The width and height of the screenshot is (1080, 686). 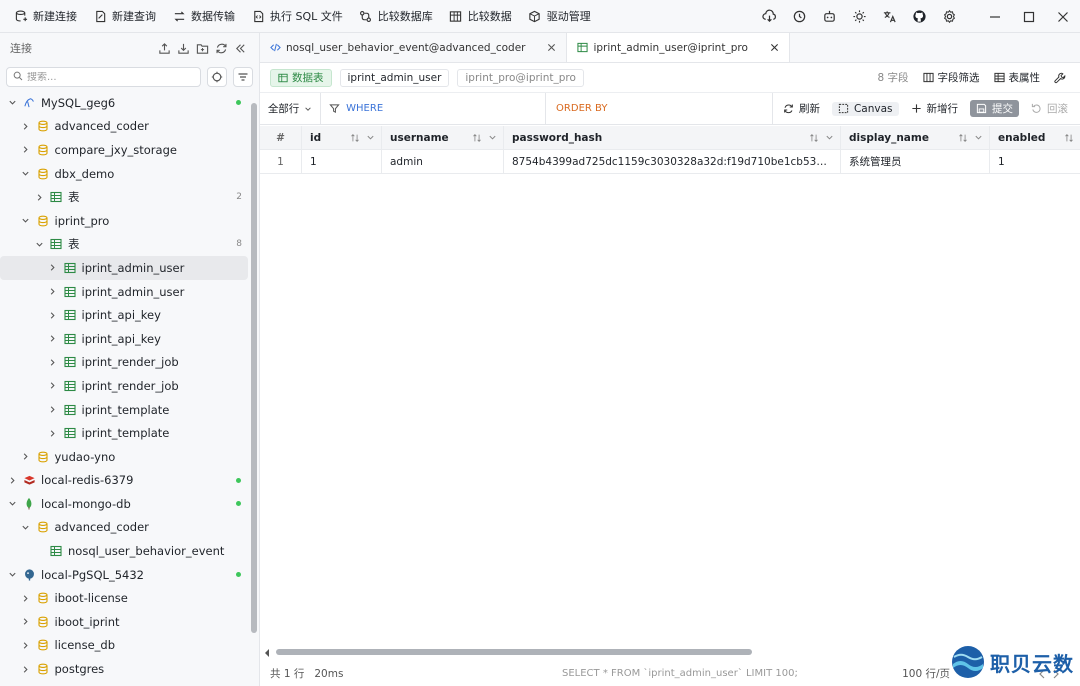 What do you see at coordinates (124, 551) in the screenshot?
I see `tree-item-collection: nosql_user_behavior_event` at bounding box center [124, 551].